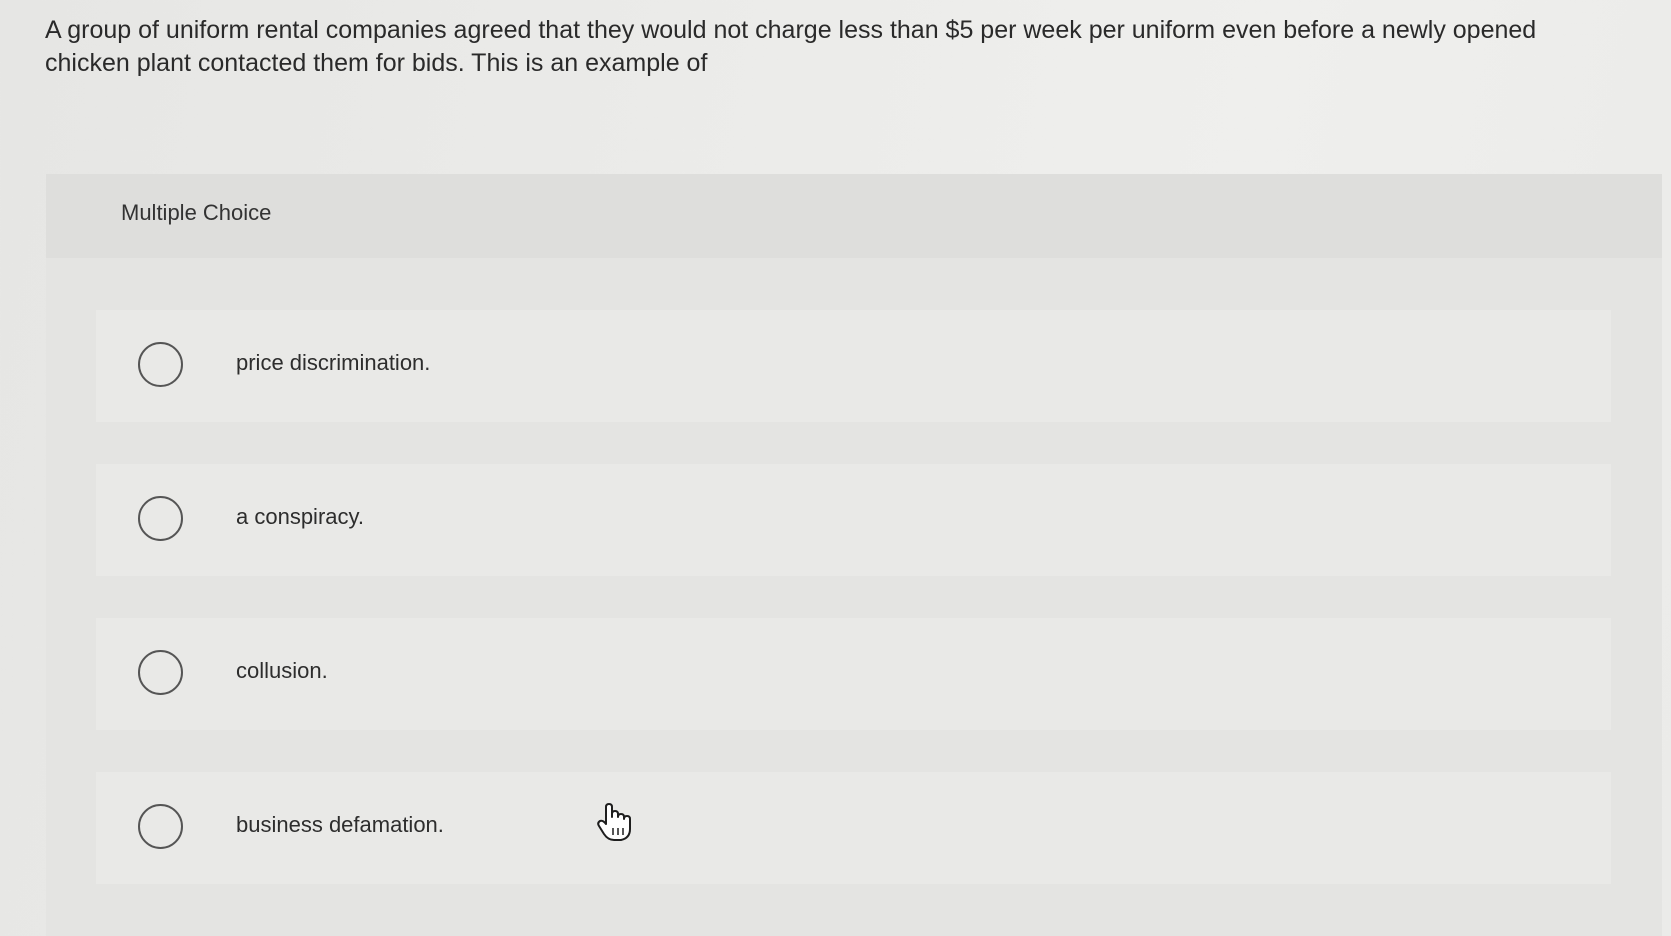  I want to click on answer-option-collusion: collusion., so click(853, 674).